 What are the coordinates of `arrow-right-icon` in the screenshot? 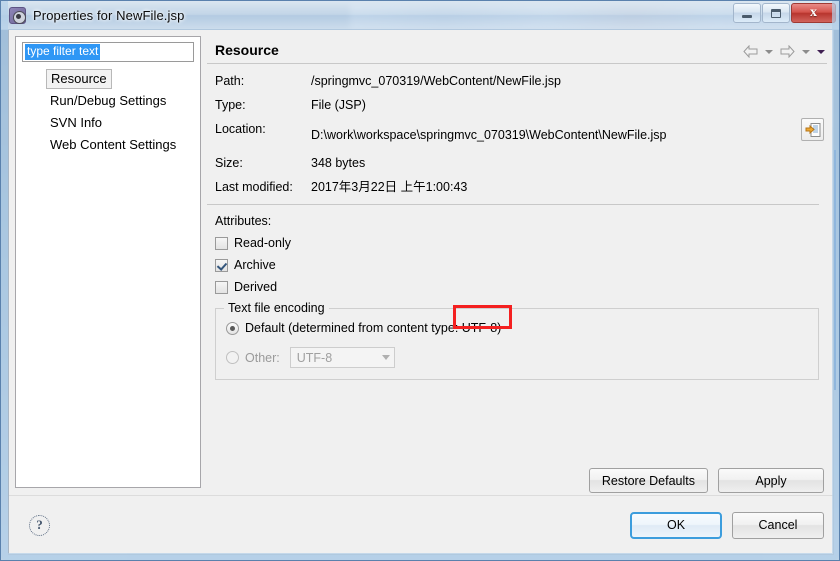 It's located at (787, 51).